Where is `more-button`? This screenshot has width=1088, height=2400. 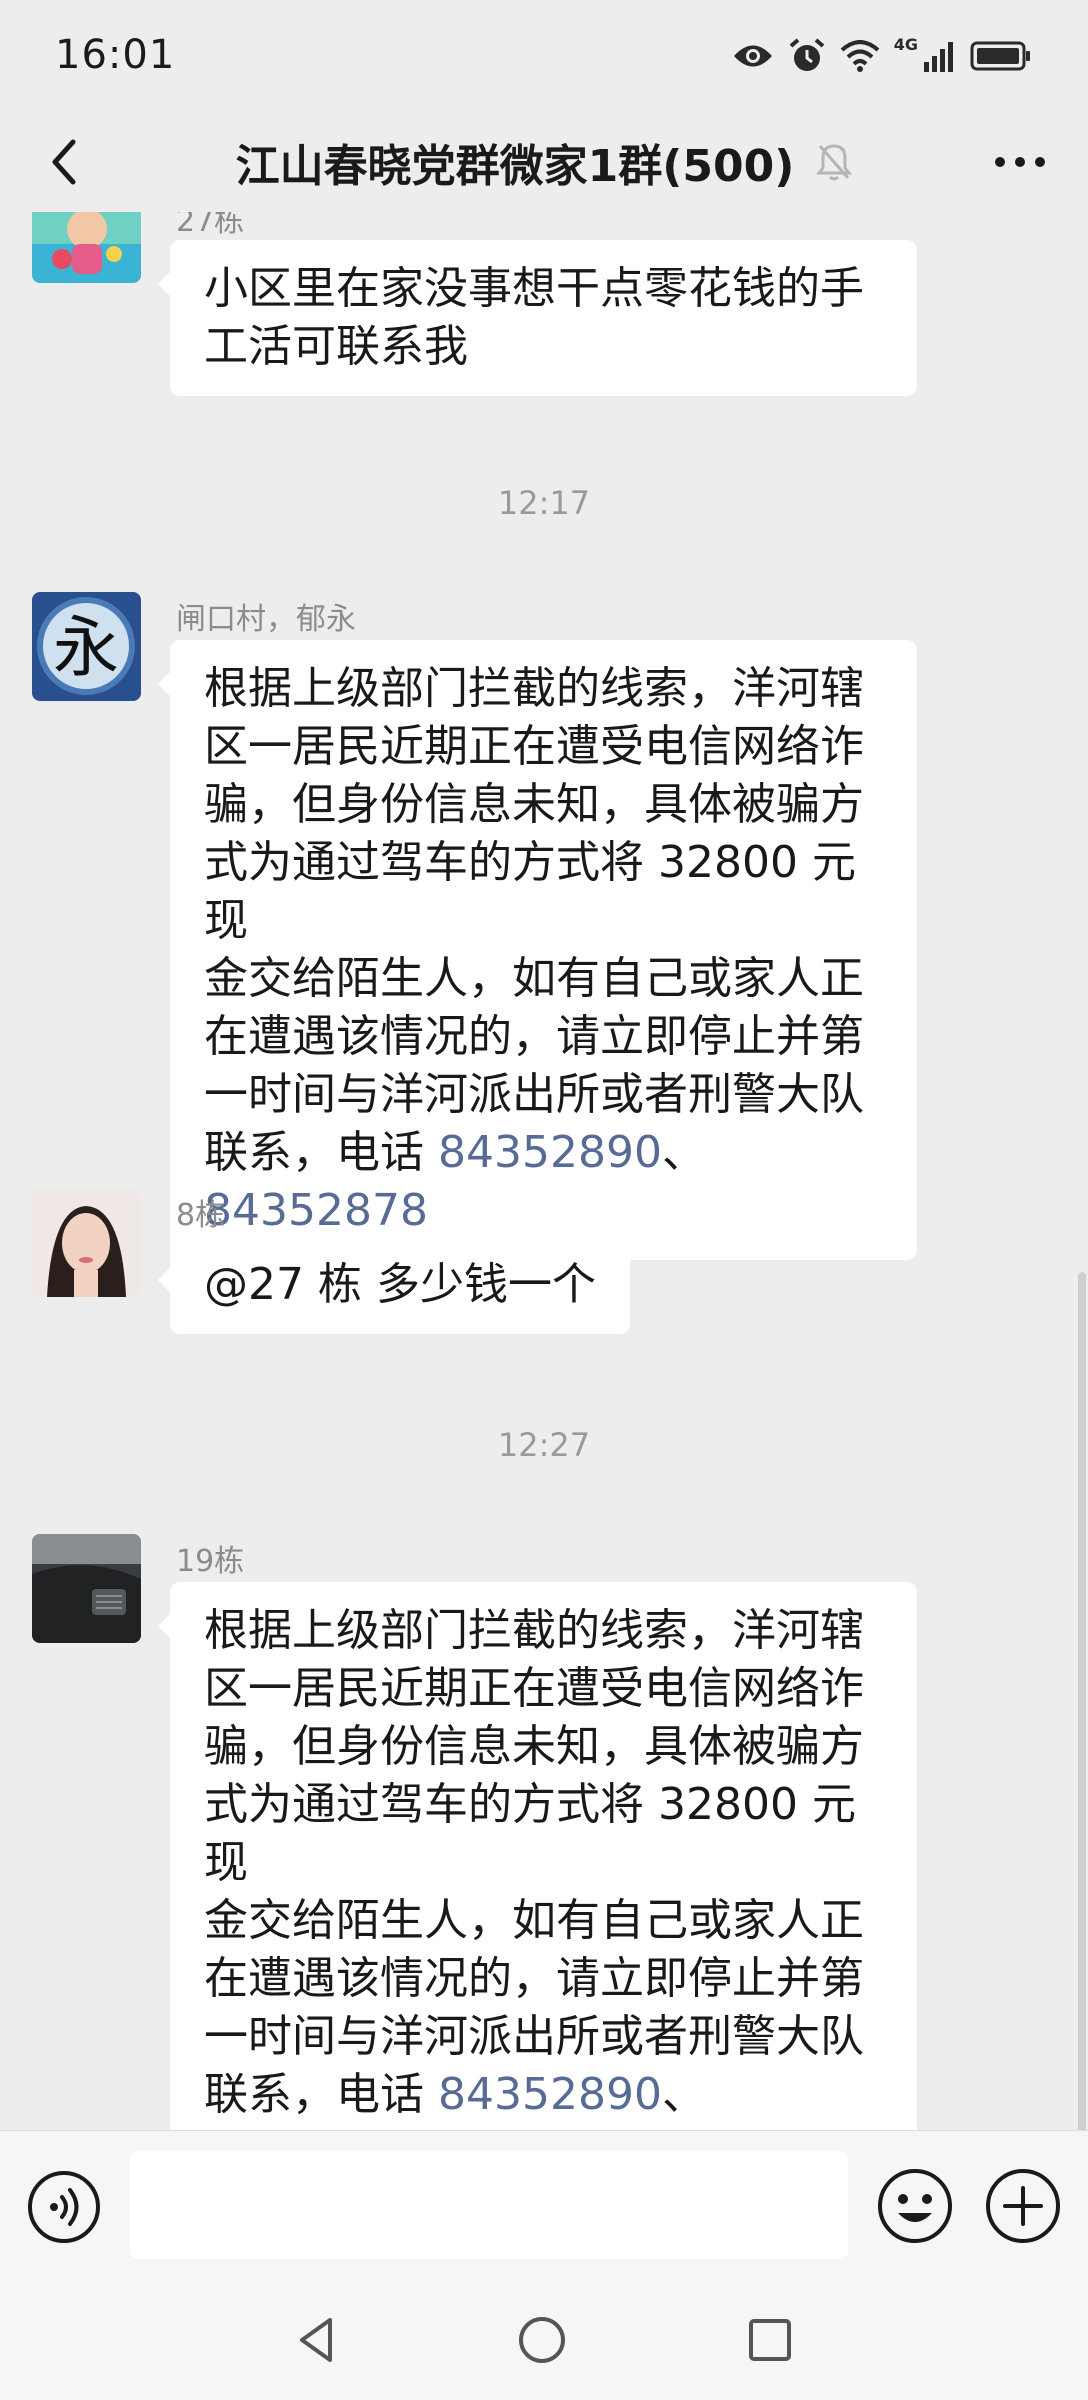
more-button is located at coordinates (1020, 162).